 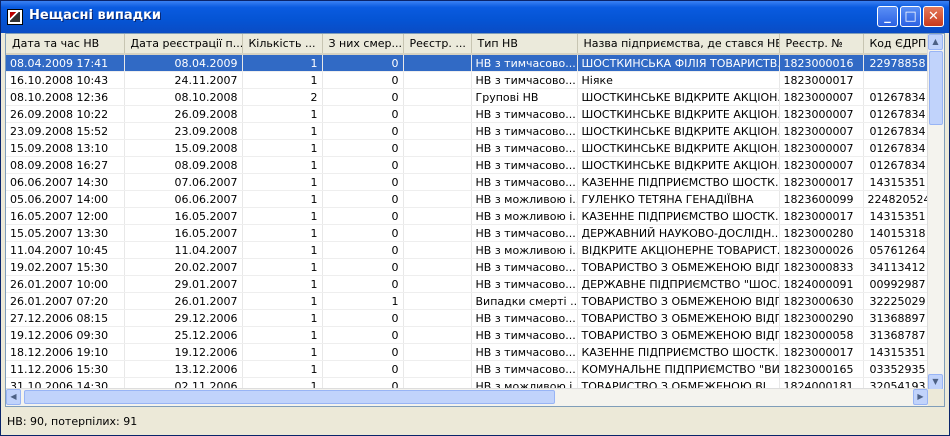 I want to click on table-cell: 1823000290, so click(x=821, y=318).